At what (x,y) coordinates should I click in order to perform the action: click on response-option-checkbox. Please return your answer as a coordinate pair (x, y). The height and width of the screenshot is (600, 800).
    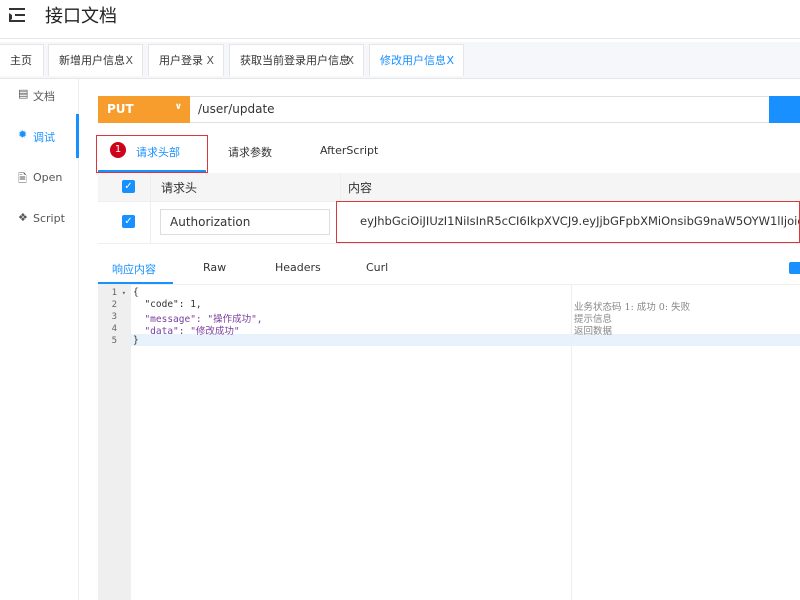
    Looking at the image, I should click on (794, 268).